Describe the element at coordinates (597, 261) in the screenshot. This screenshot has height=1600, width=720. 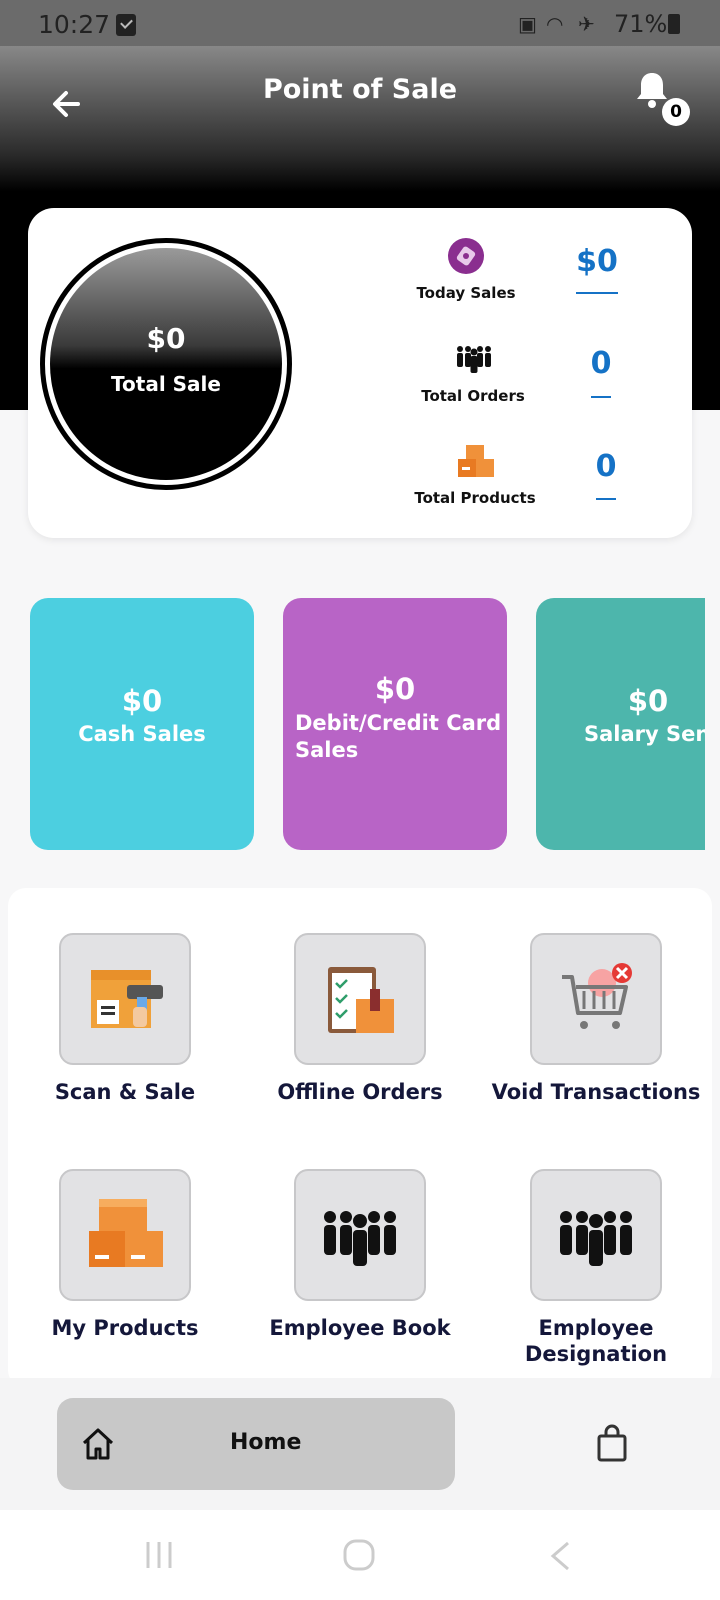
I see `stat-value-today-sales: $0` at that location.